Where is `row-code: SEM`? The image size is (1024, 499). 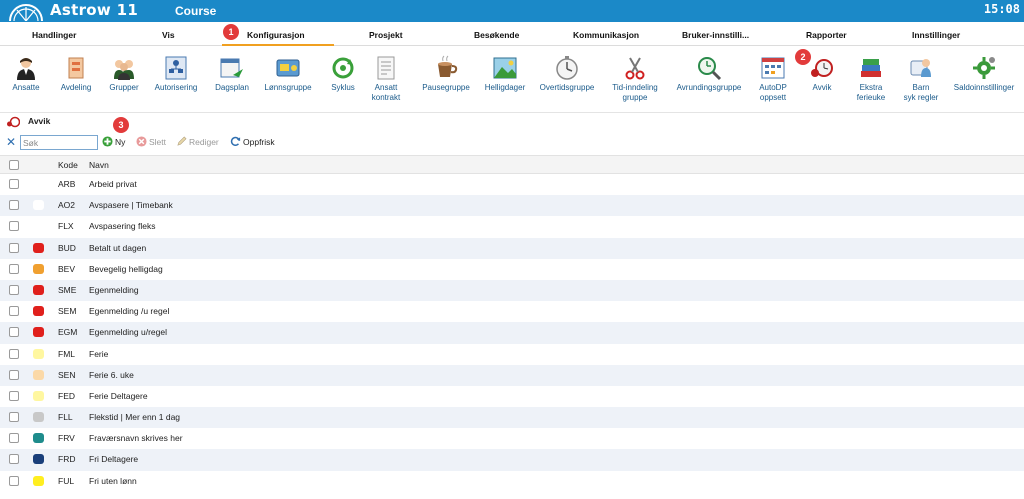
row-code: SEM is located at coordinates (67, 311).